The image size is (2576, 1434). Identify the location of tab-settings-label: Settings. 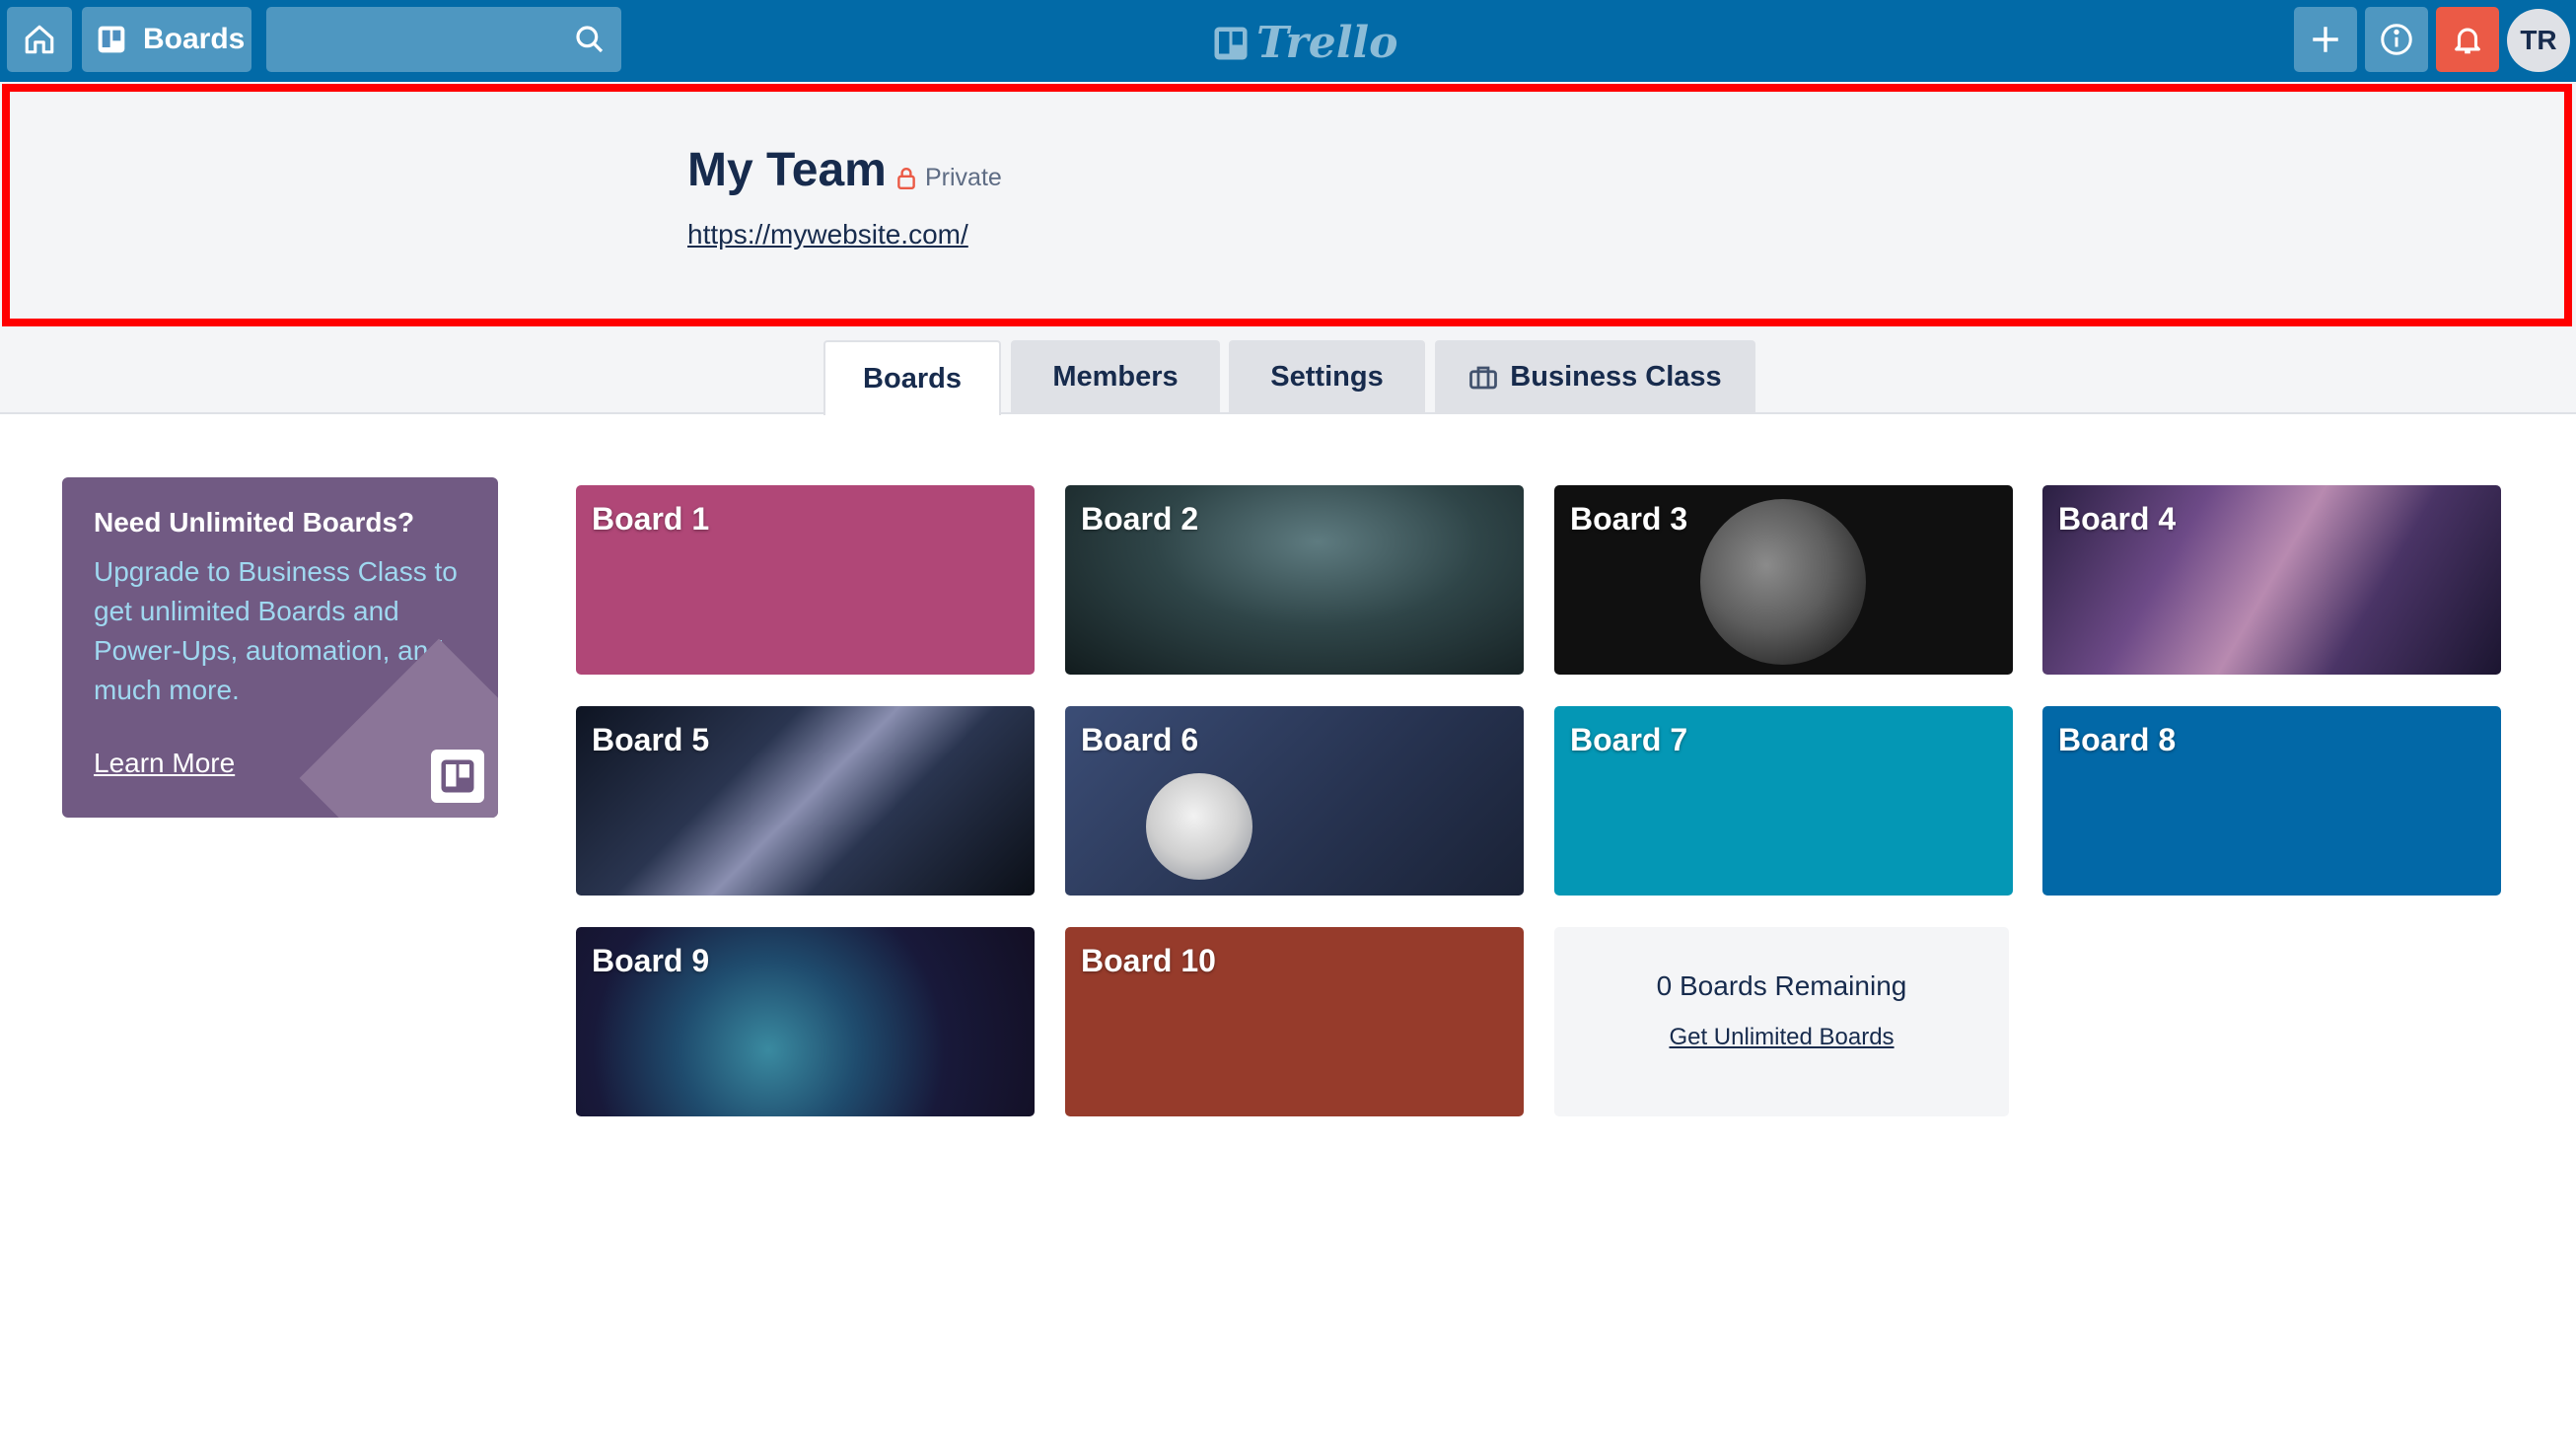
(1327, 377).